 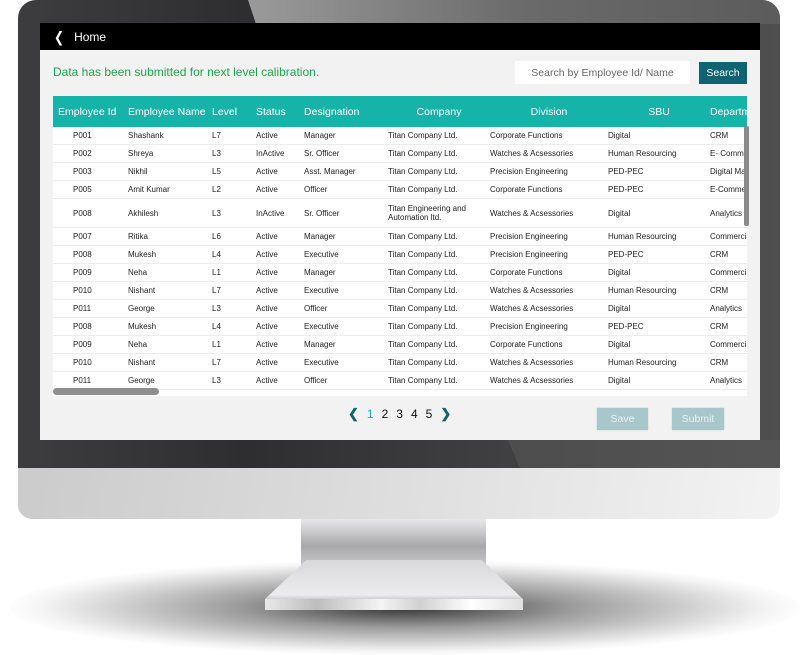 I want to click on vertical-scrollbar, so click(x=746, y=176).